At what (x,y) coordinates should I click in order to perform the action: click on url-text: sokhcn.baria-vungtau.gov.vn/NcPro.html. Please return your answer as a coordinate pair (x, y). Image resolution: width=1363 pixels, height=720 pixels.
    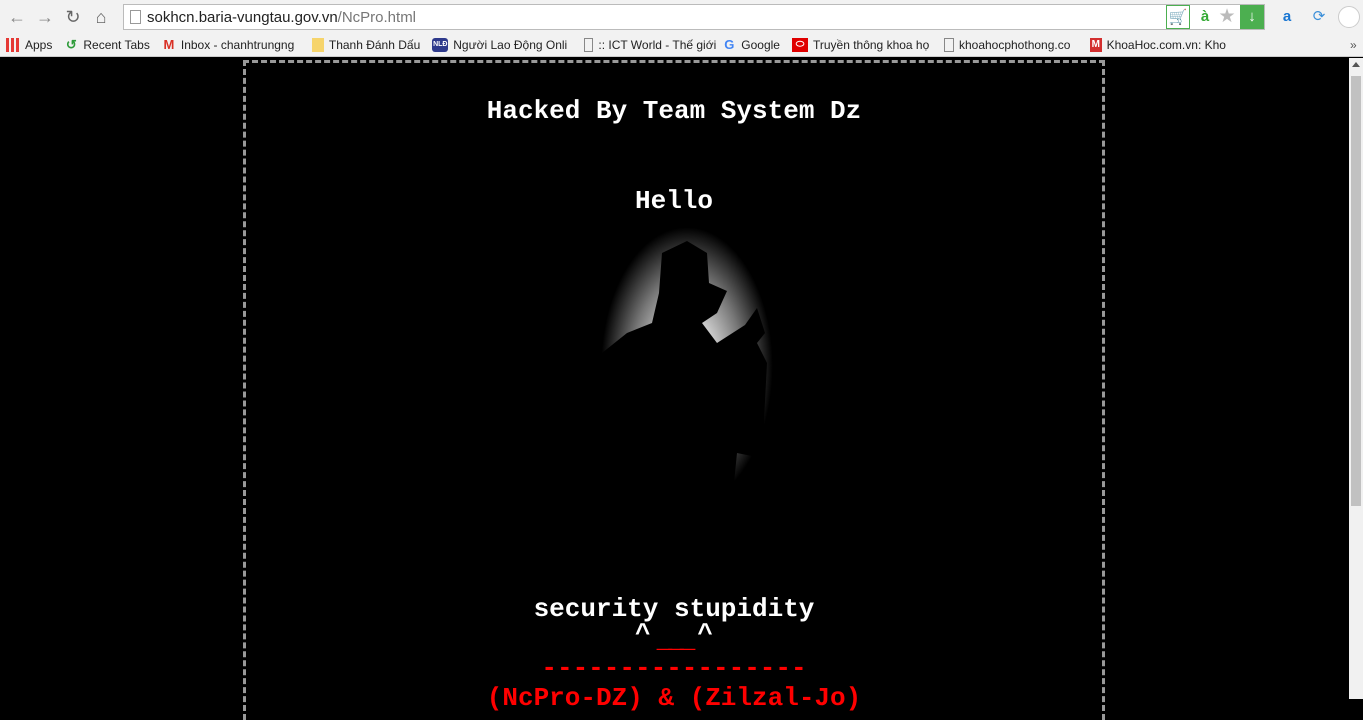
    Looking at the image, I should click on (281, 17).